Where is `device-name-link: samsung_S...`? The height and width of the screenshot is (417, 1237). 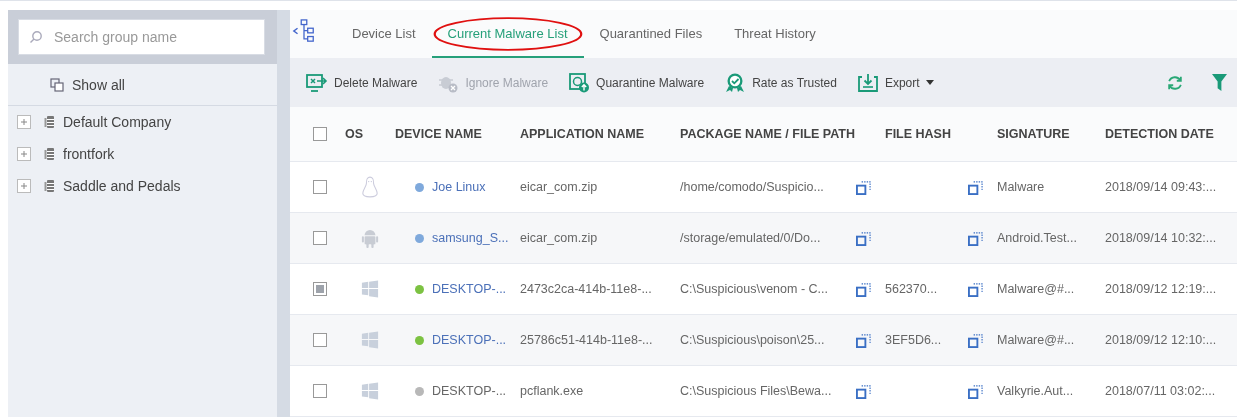 device-name-link: samsung_S... is located at coordinates (470, 238).